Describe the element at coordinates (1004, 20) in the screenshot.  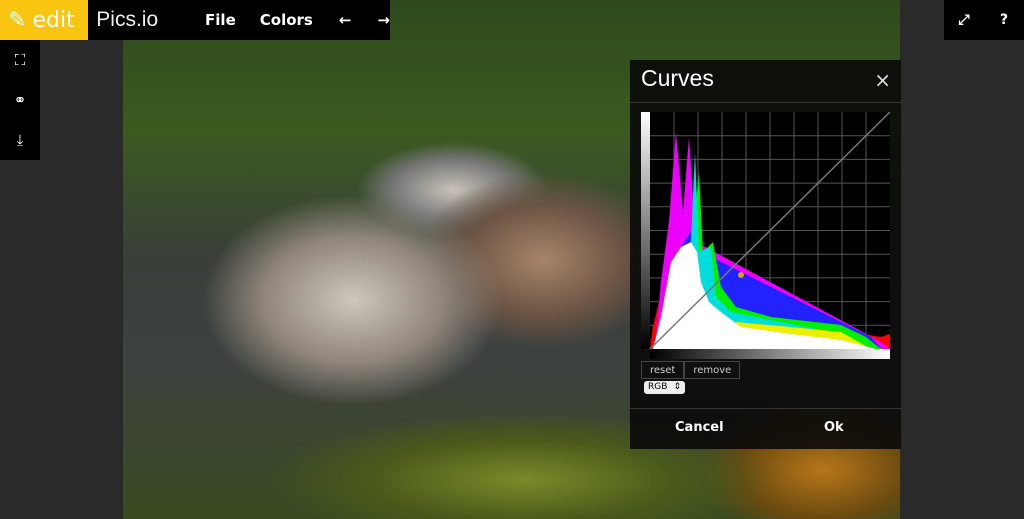
I see `help-button: ?` at that location.